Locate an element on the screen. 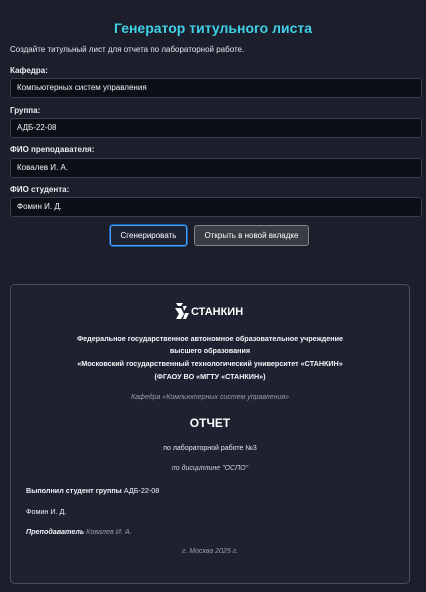  teacher-input: Ковалев И. А. is located at coordinates (216, 168).